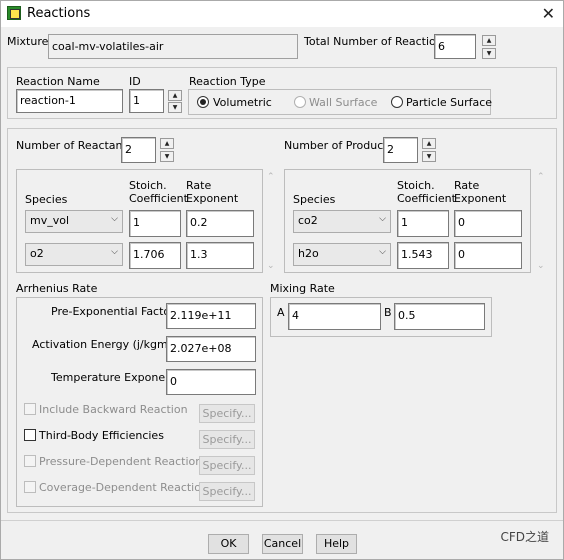 The height and width of the screenshot is (560, 564). Describe the element at coordinates (334, 316) in the screenshot. I see `mixing-a-input: 4` at that location.